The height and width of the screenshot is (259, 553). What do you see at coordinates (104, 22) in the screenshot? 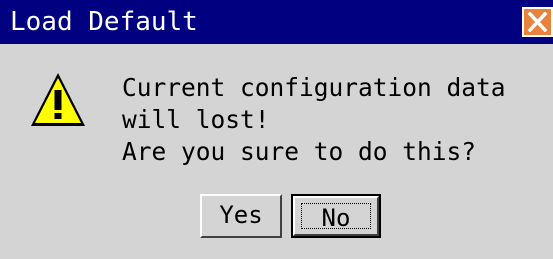
I see `window-title: Load Default` at bounding box center [104, 22].